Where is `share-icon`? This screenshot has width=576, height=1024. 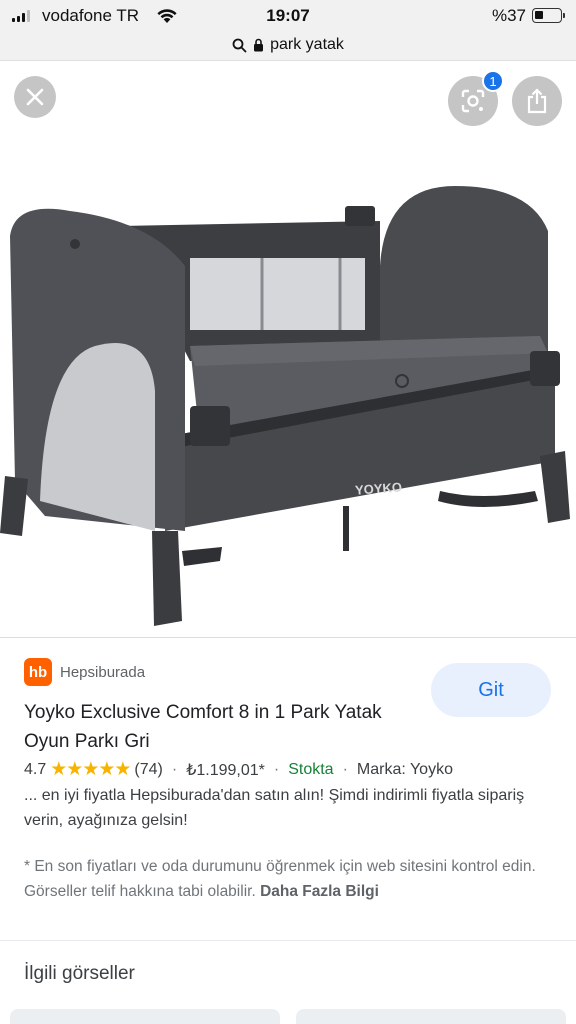 share-icon is located at coordinates (537, 101).